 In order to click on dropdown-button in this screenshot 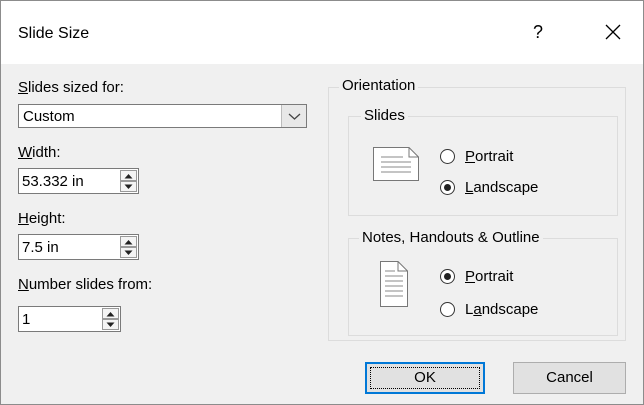, I will do `click(293, 116)`.